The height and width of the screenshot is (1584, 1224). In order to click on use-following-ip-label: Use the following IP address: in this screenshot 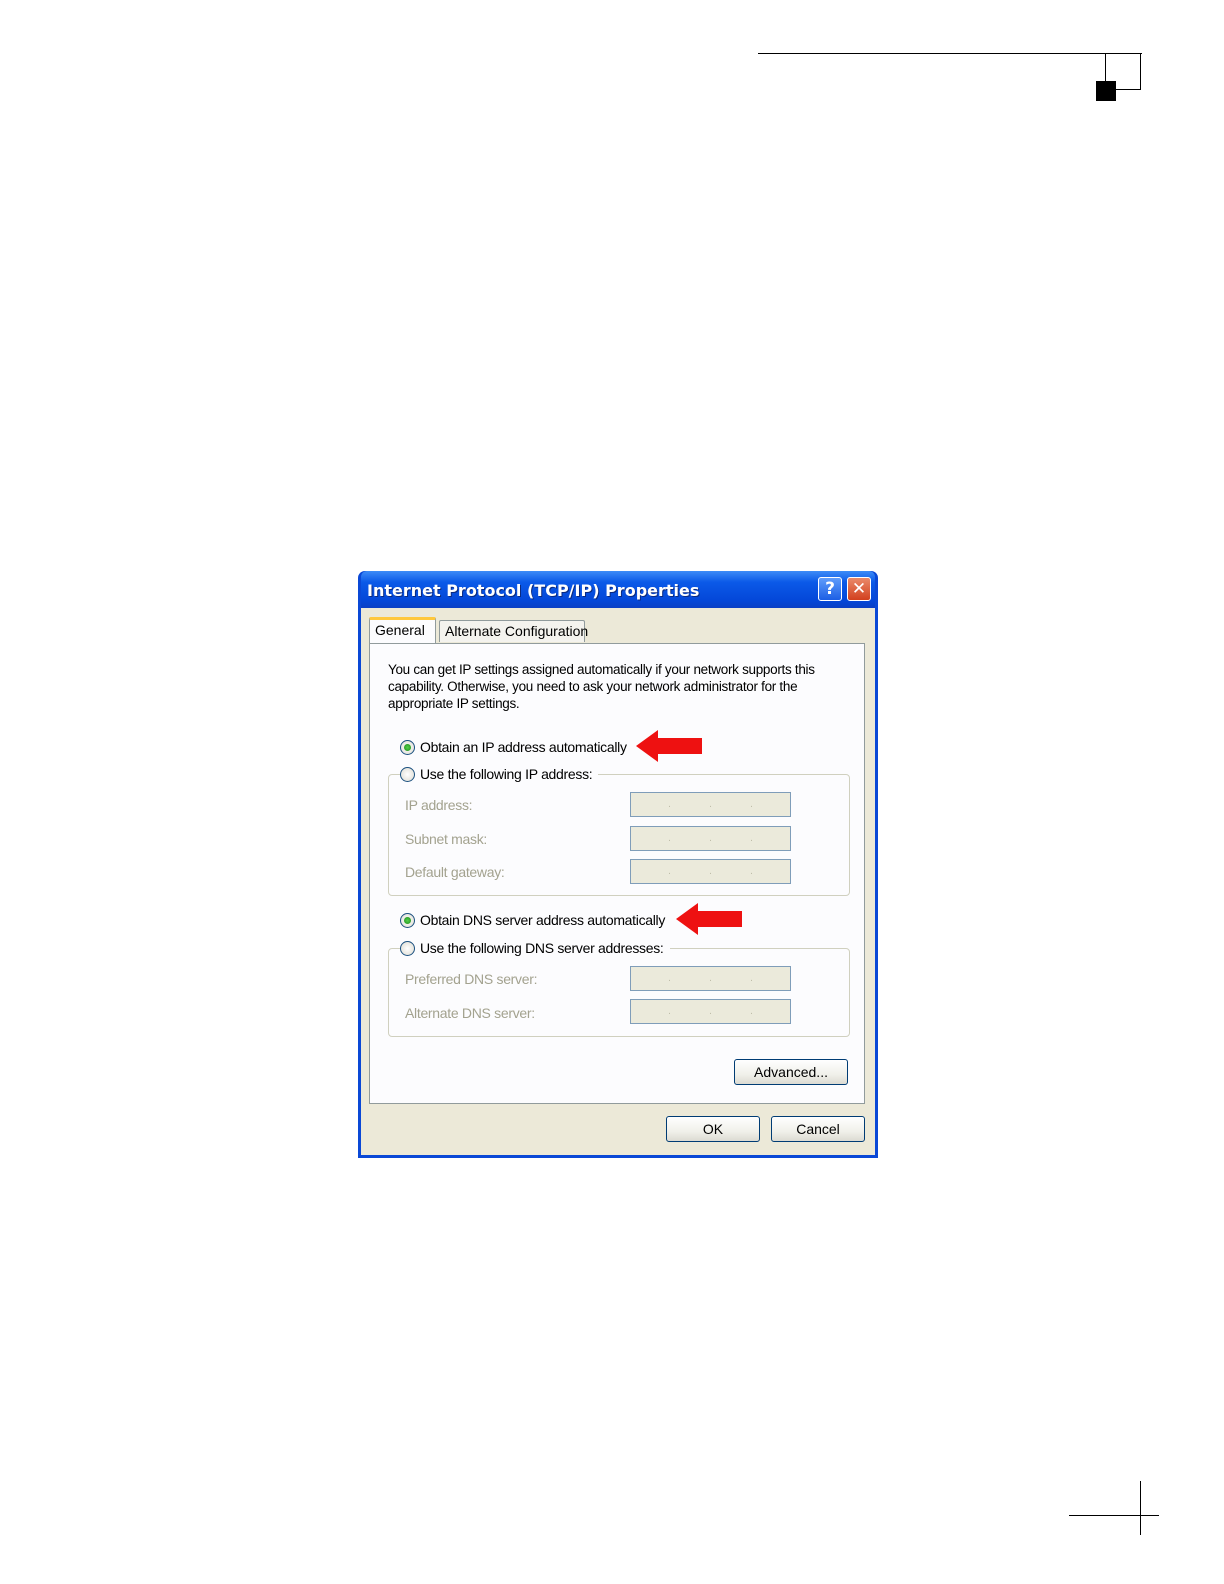, I will do `click(506, 774)`.